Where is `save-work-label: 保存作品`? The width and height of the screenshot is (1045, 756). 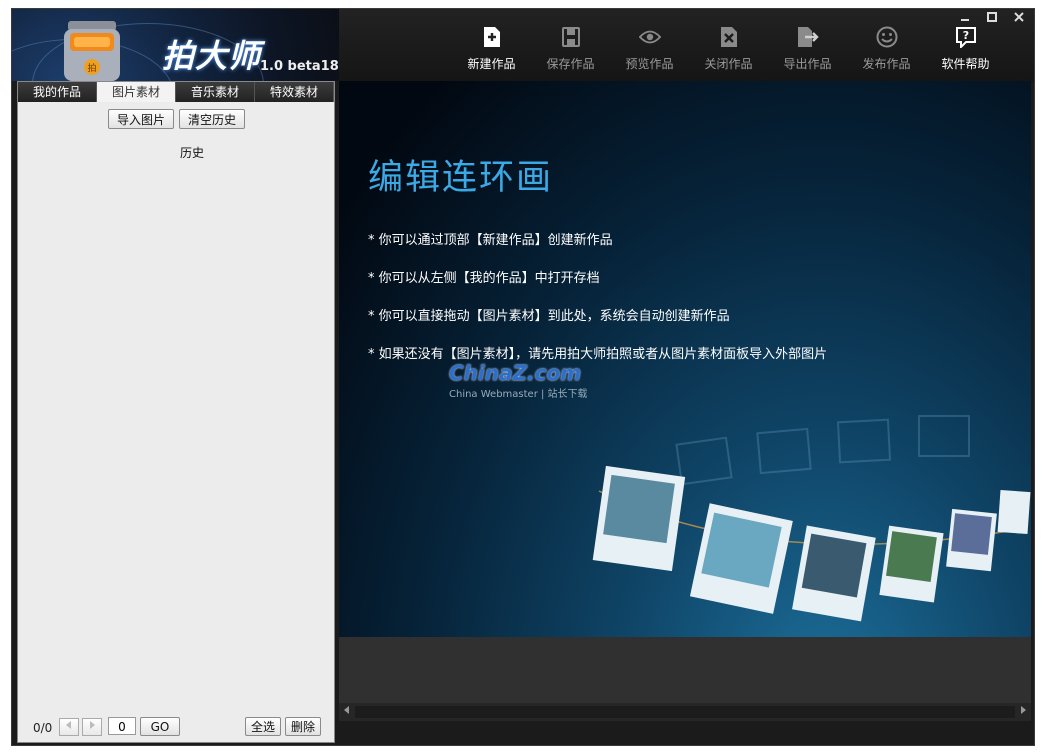 save-work-label: 保存作品 is located at coordinates (570, 64).